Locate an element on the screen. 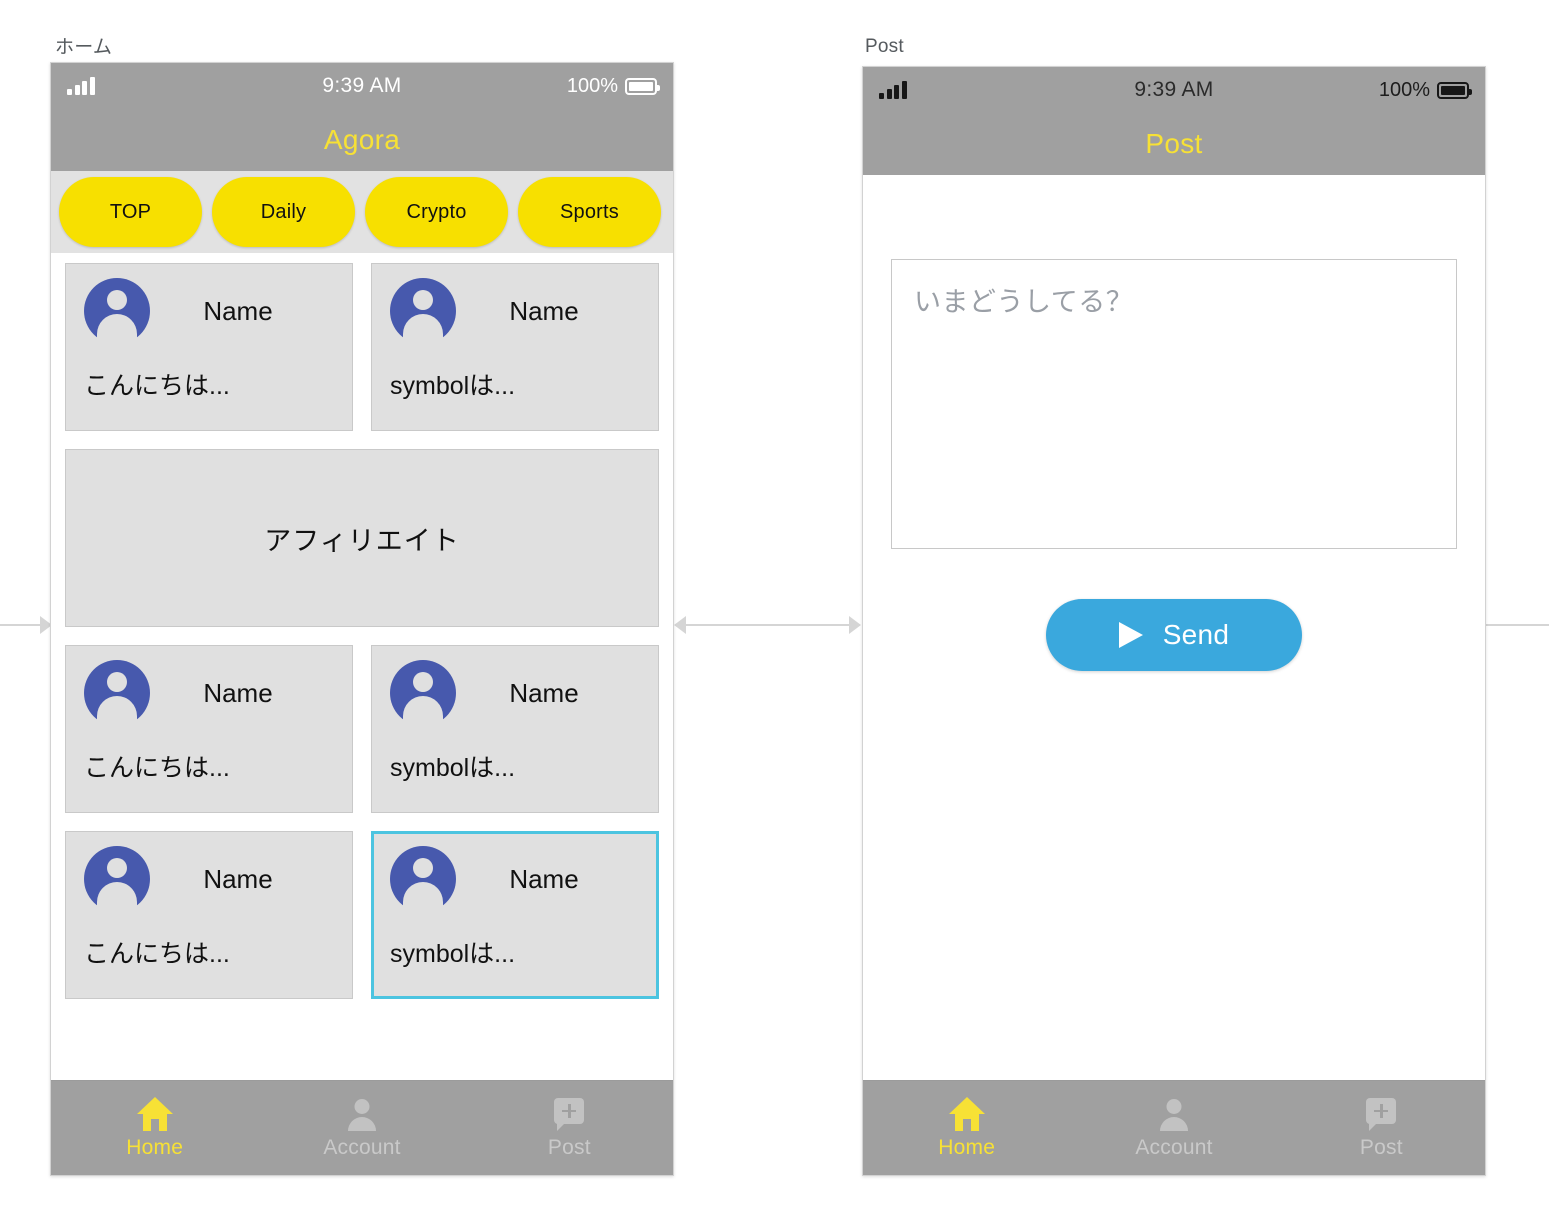  connector-line-out-post is located at coordinates (1516, 625).